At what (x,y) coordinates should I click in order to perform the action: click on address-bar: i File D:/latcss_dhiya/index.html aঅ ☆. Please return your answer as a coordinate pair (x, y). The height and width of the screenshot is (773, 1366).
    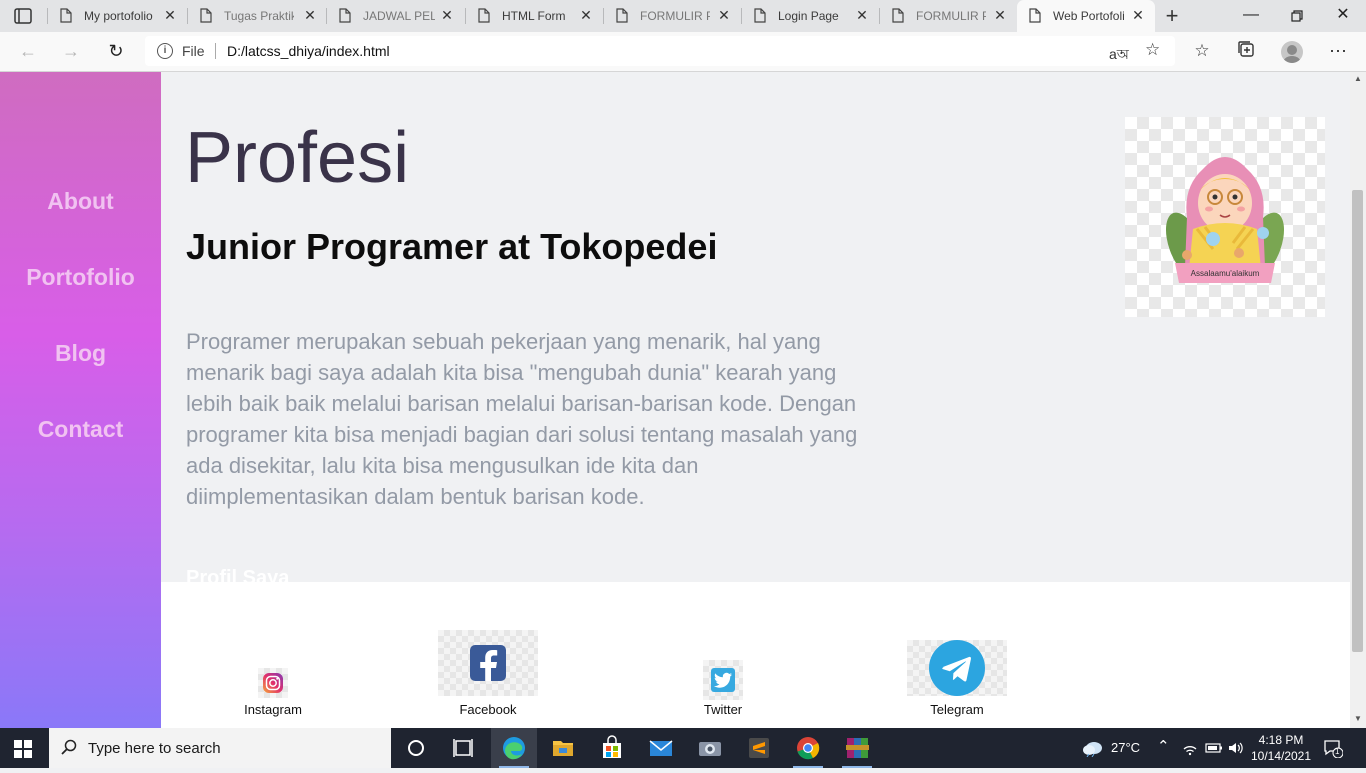
    Looking at the image, I should click on (660, 51).